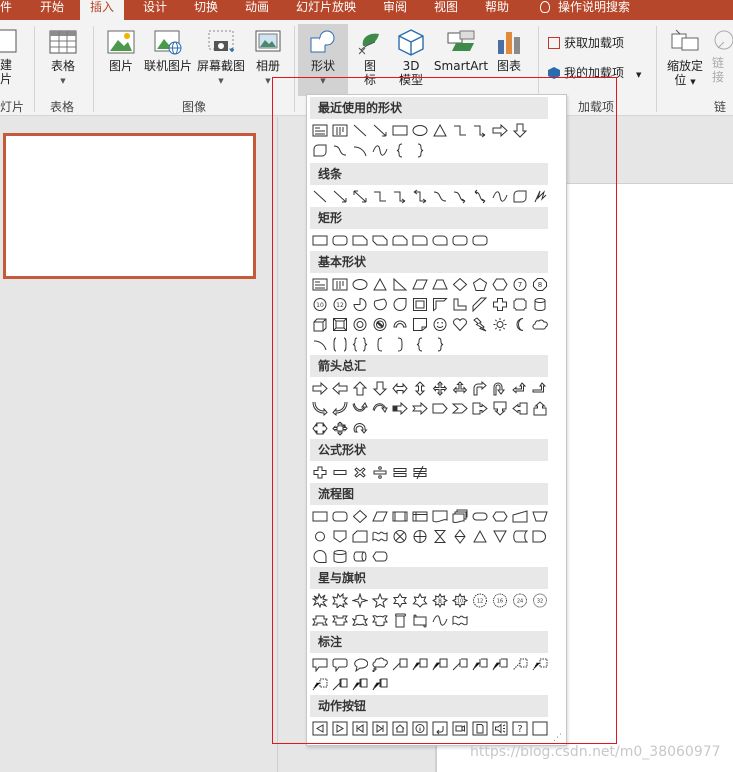 This screenshot has height=772, width=733. I want to click on tab-review: 审阅, so click(395, 10).